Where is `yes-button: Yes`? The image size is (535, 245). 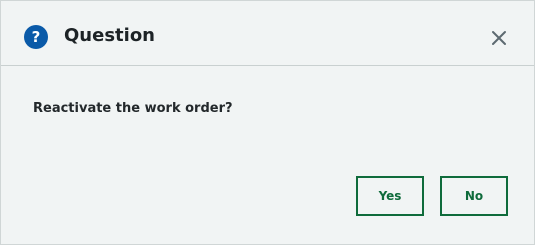 yes-button: Yes is located at coordinates (390, 196).